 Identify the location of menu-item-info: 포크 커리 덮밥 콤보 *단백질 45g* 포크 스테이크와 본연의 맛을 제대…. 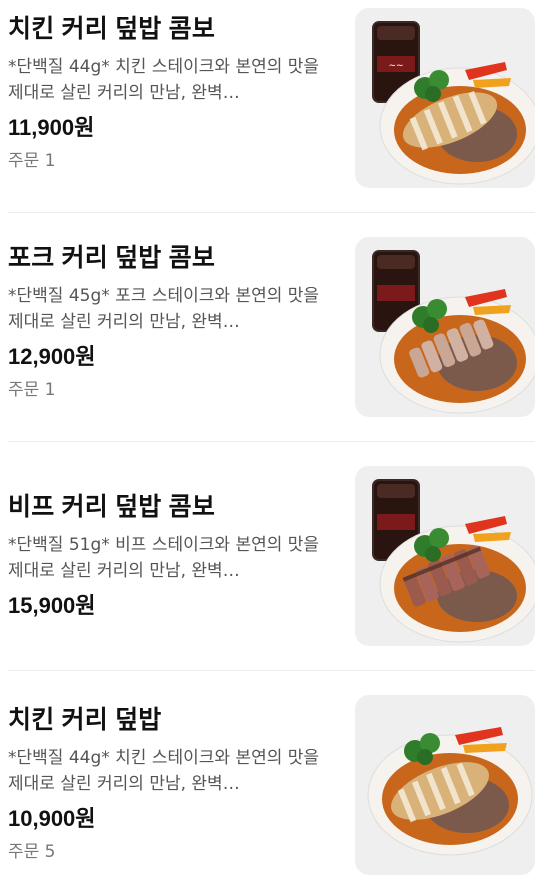
(173, 322).